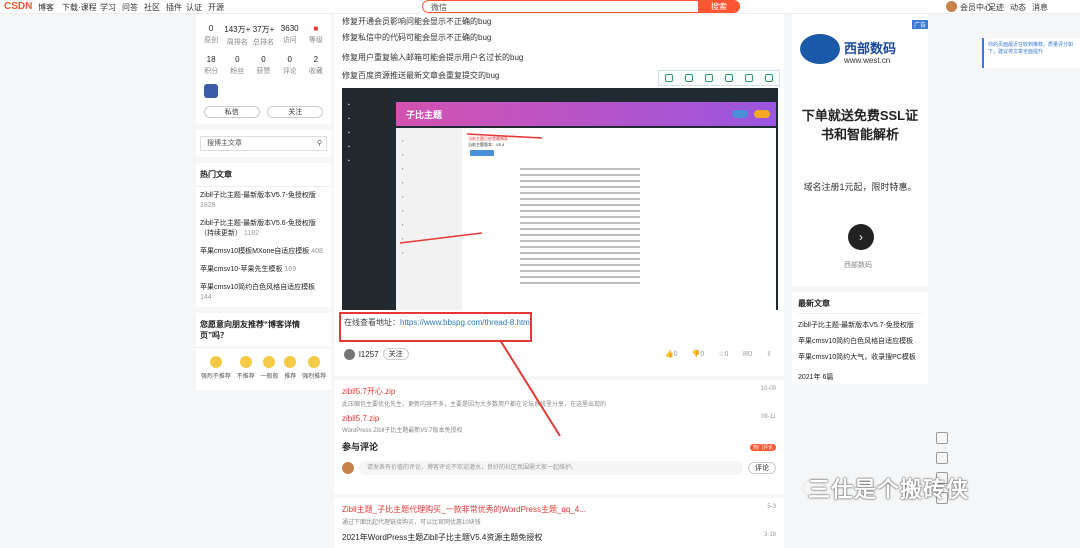  I want to click on stat-level: ■ 等级, so click(316, 35).